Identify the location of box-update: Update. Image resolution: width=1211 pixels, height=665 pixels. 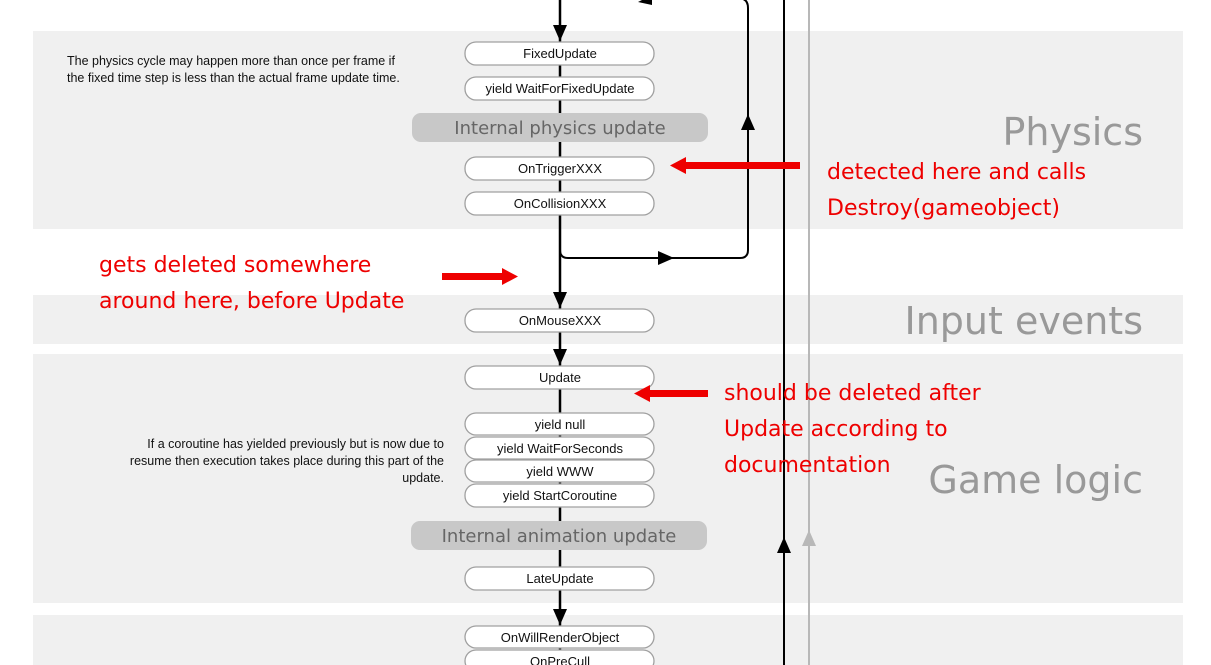
(559, 377).